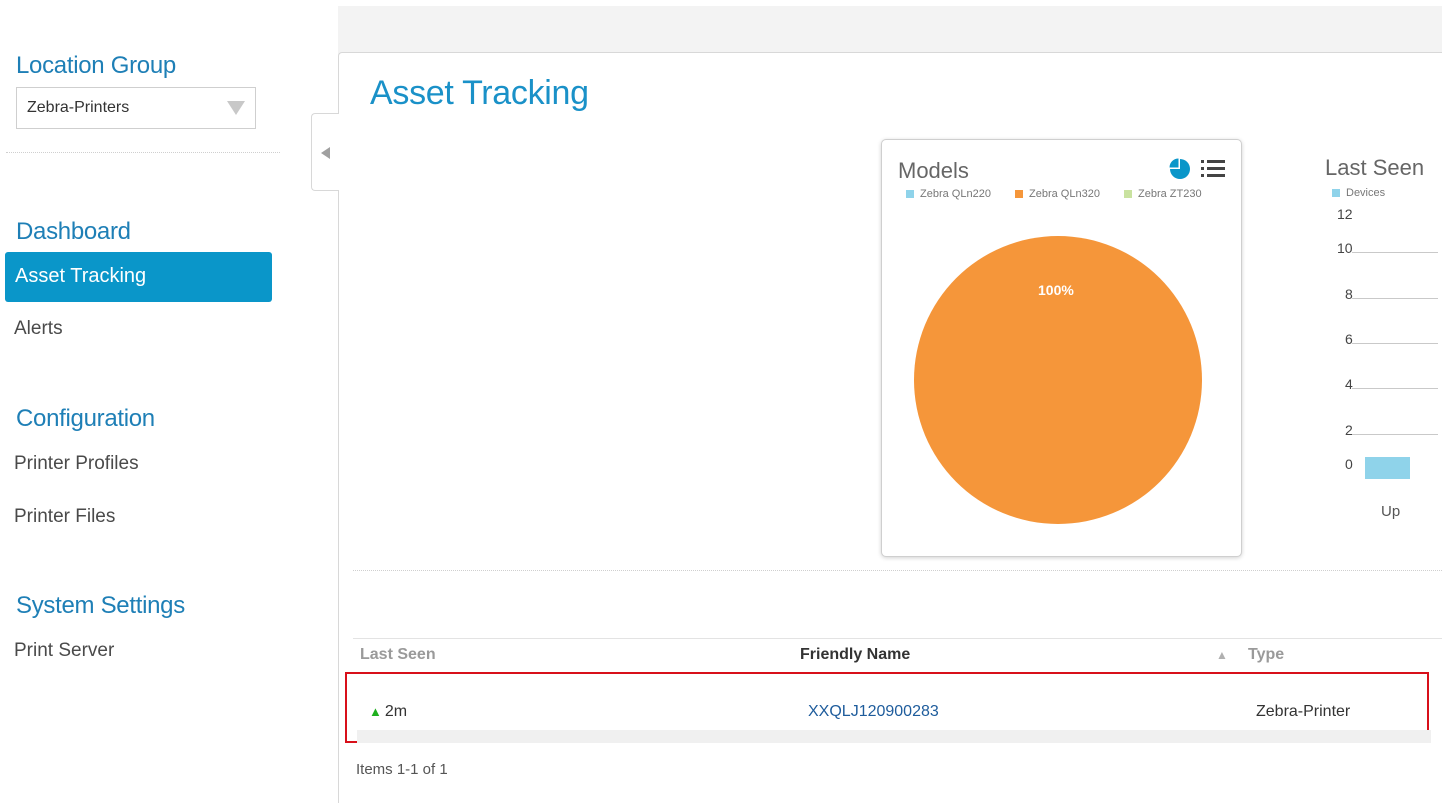  What do you see at coordinates (1345, 248) in the screenshot?
I see `y-tick-label: 10` at bounding box center [1345, 248].